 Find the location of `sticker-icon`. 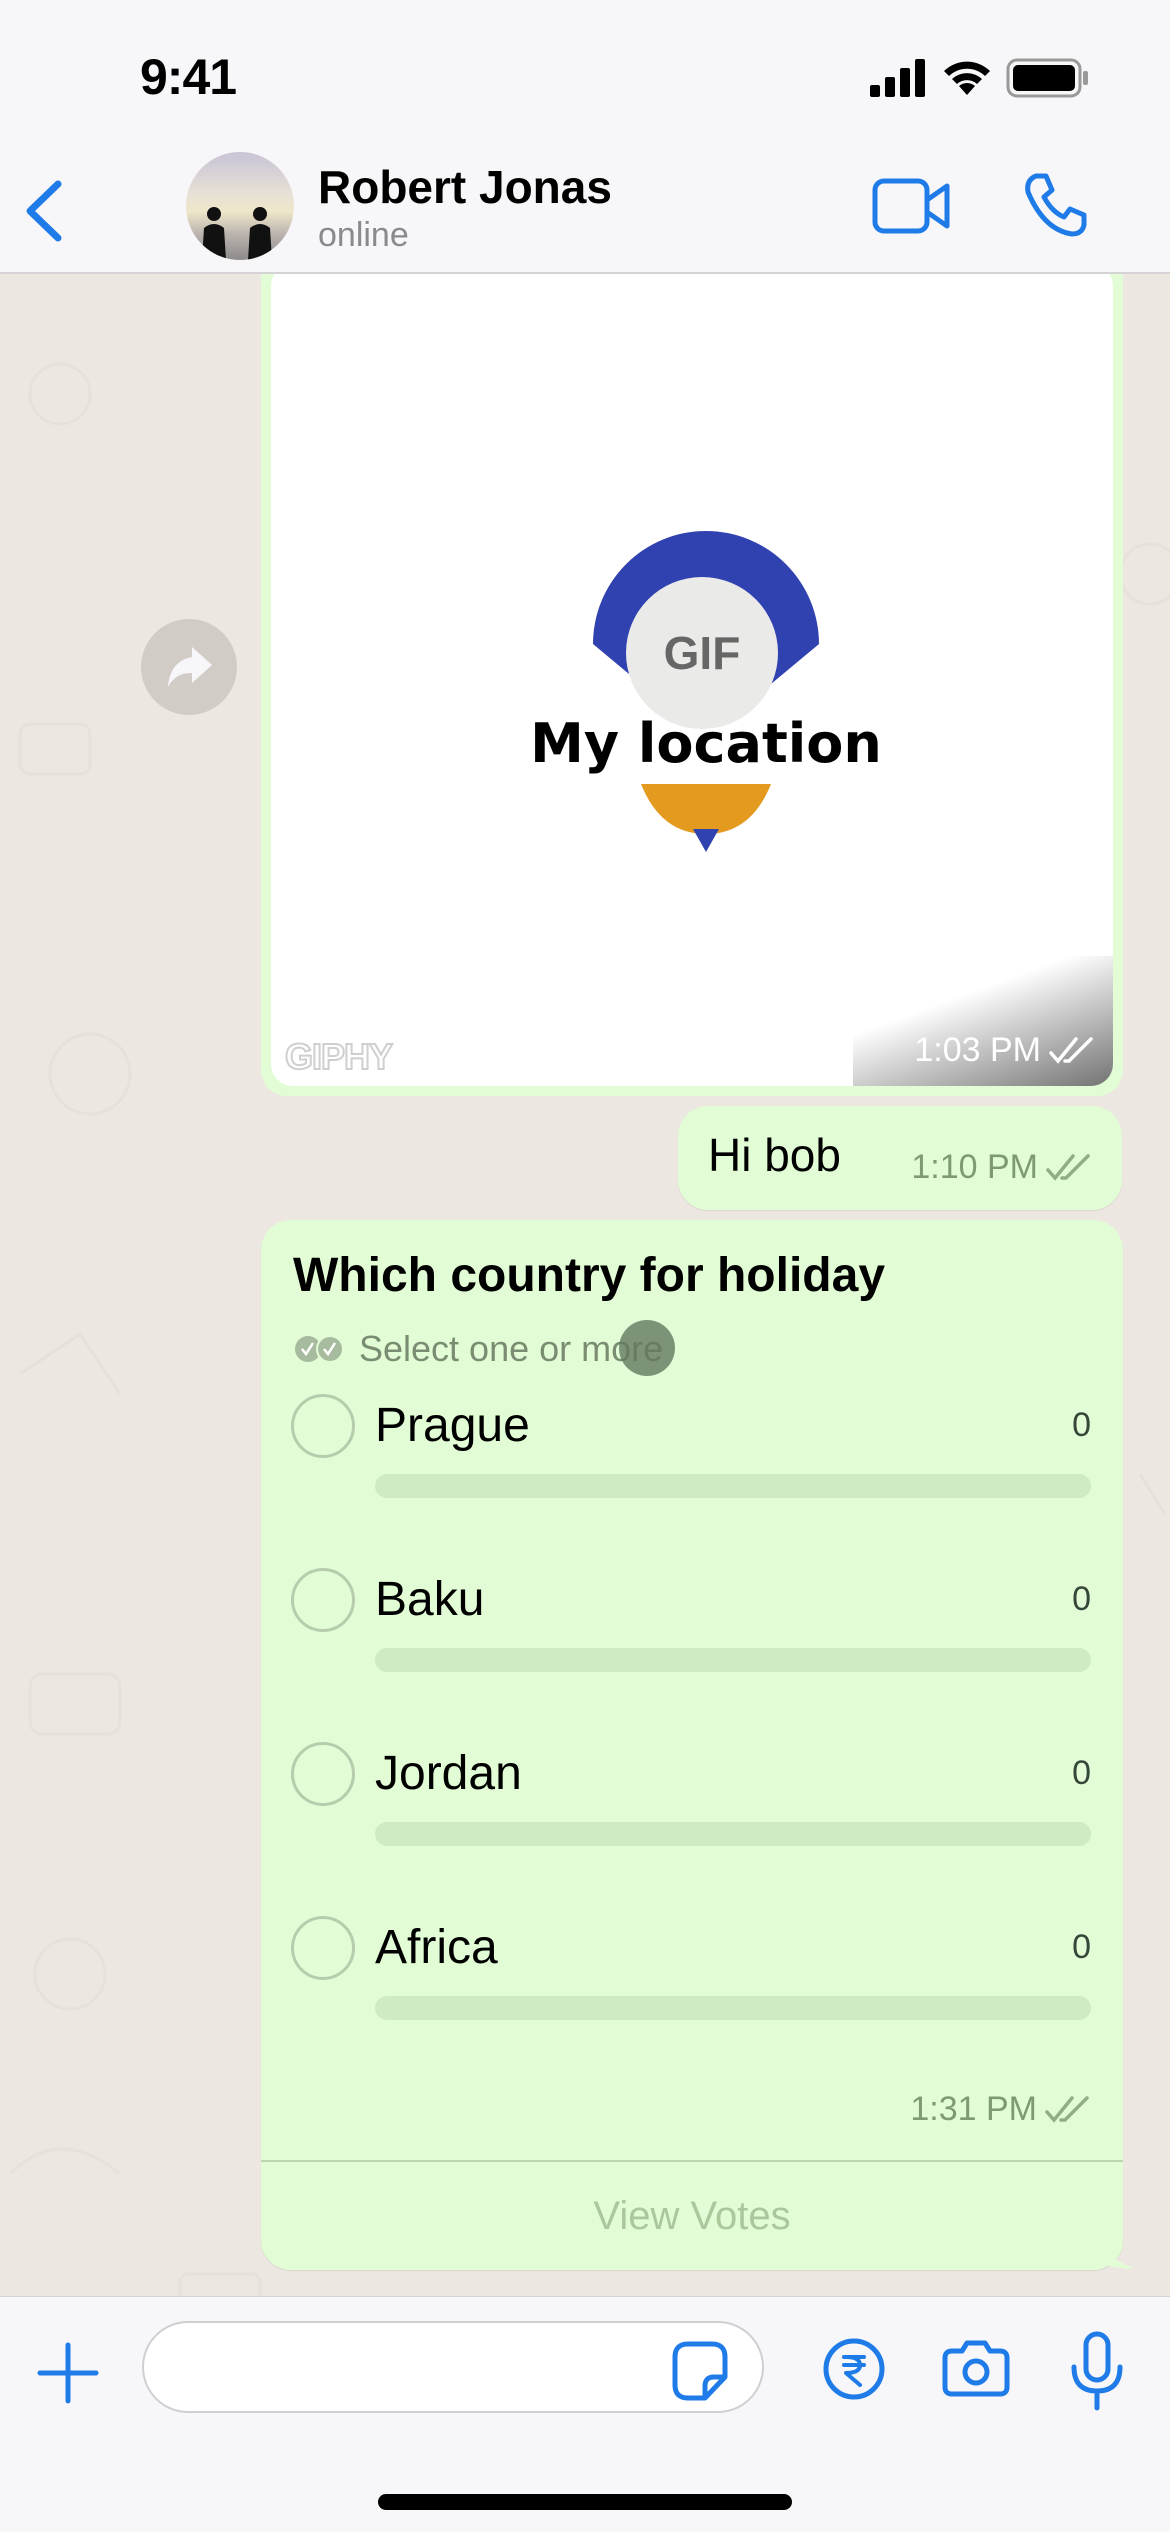

sticker-icon is located at coordinates (700, 2371).